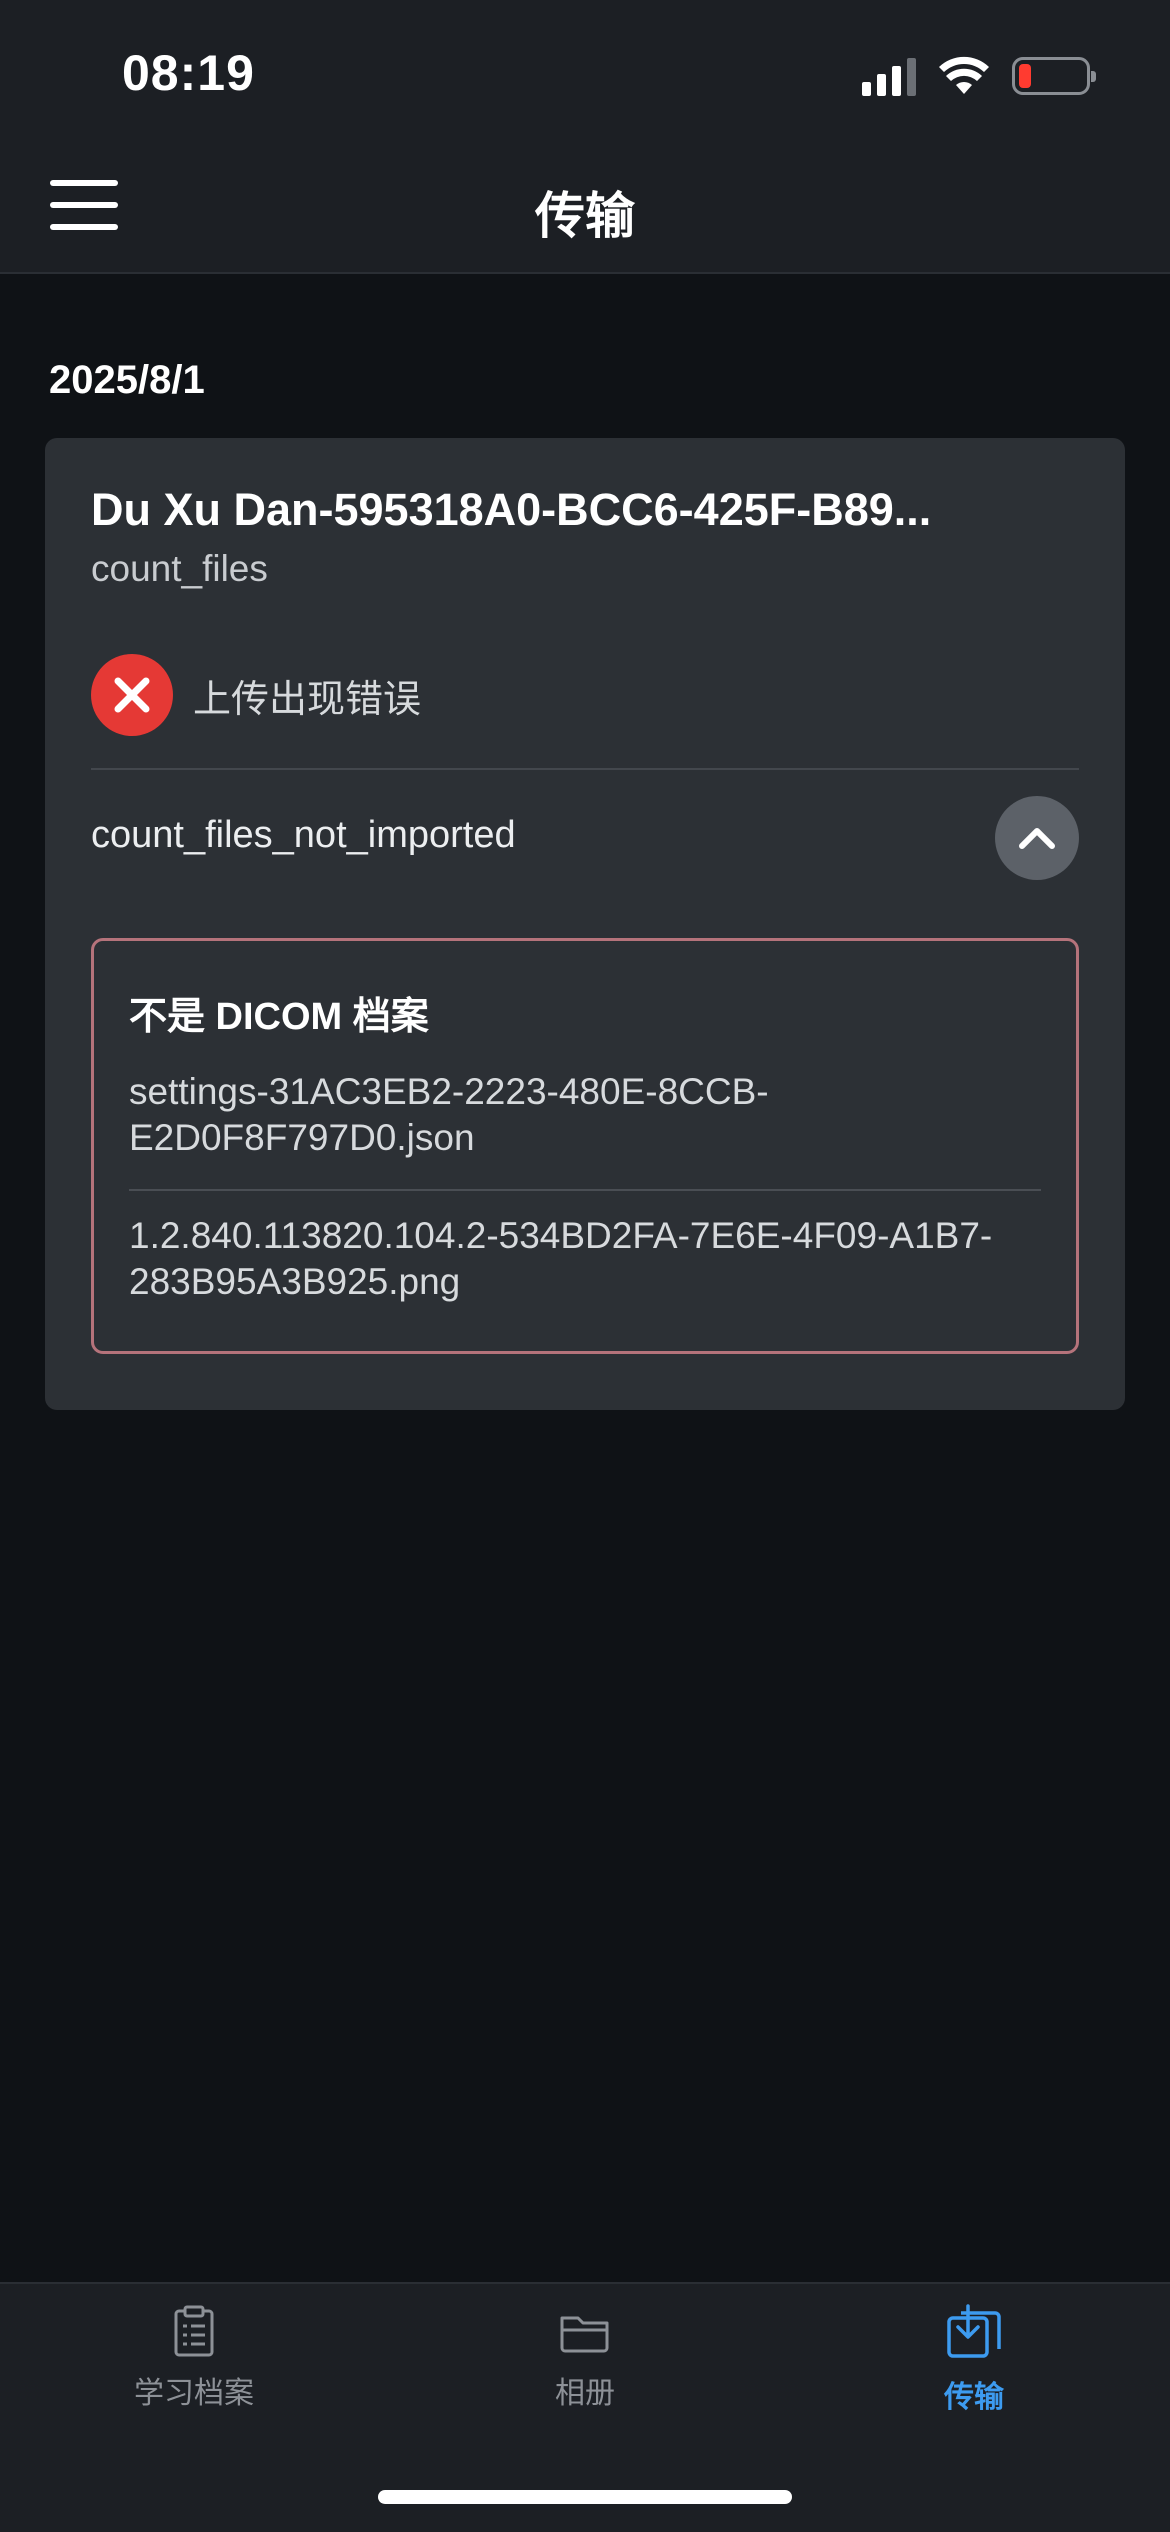 This screenshot has height=2532, width=1170. Describe the element at coordinates (194, 2331) in the screenshot. I see `clipboard-icon` at that location.